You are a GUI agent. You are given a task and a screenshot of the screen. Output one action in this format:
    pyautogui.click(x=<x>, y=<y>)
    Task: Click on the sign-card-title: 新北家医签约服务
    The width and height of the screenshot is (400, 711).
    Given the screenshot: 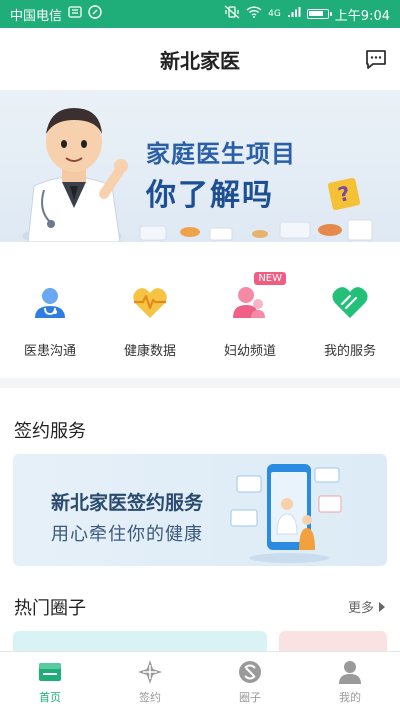 What is the action you would take?
    pyautogui.click(x=127, y=503)
    